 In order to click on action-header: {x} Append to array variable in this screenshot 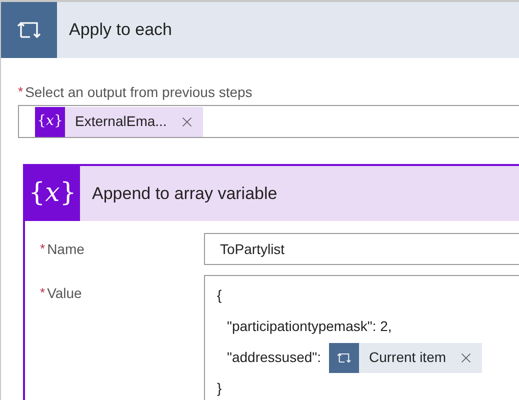, I will do `click(272, 193)`.